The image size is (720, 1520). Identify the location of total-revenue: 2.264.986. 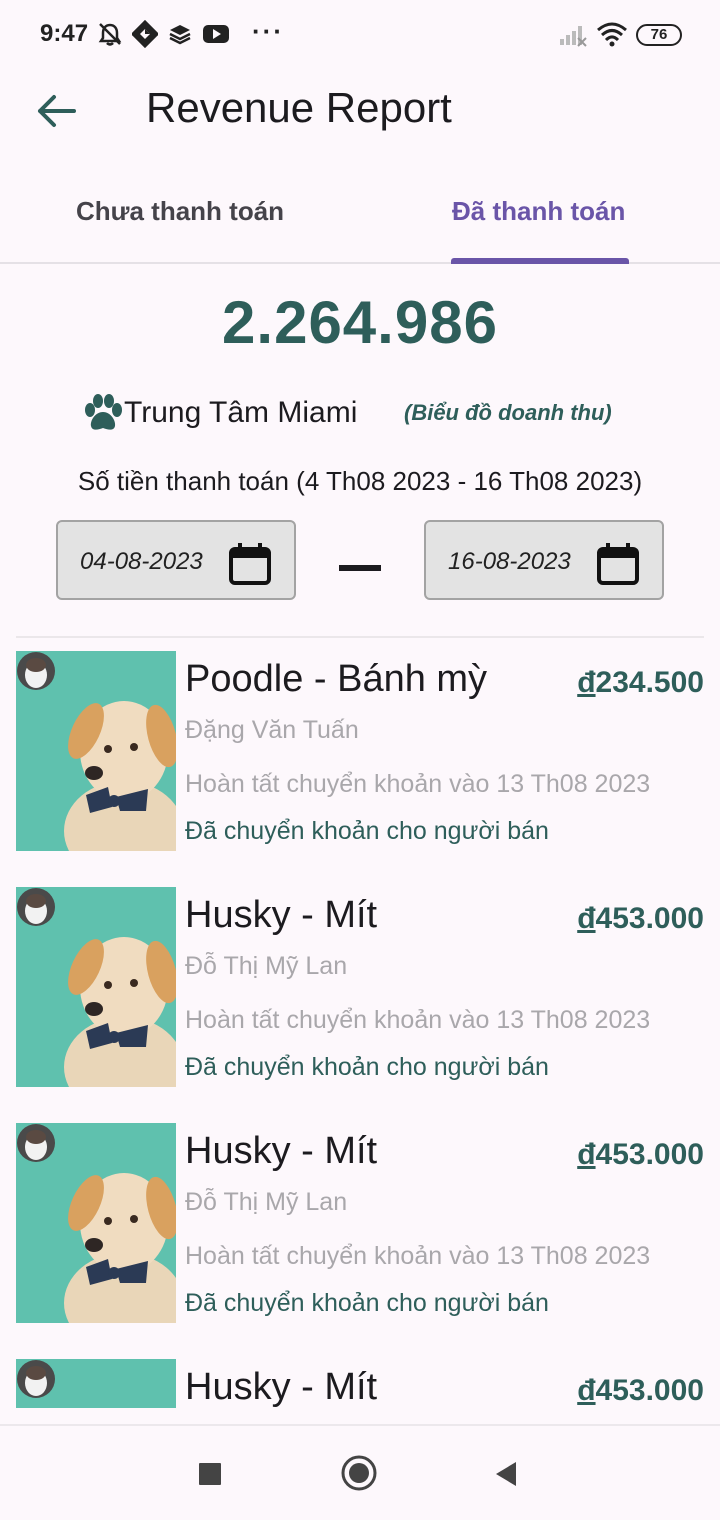
(360, 322).